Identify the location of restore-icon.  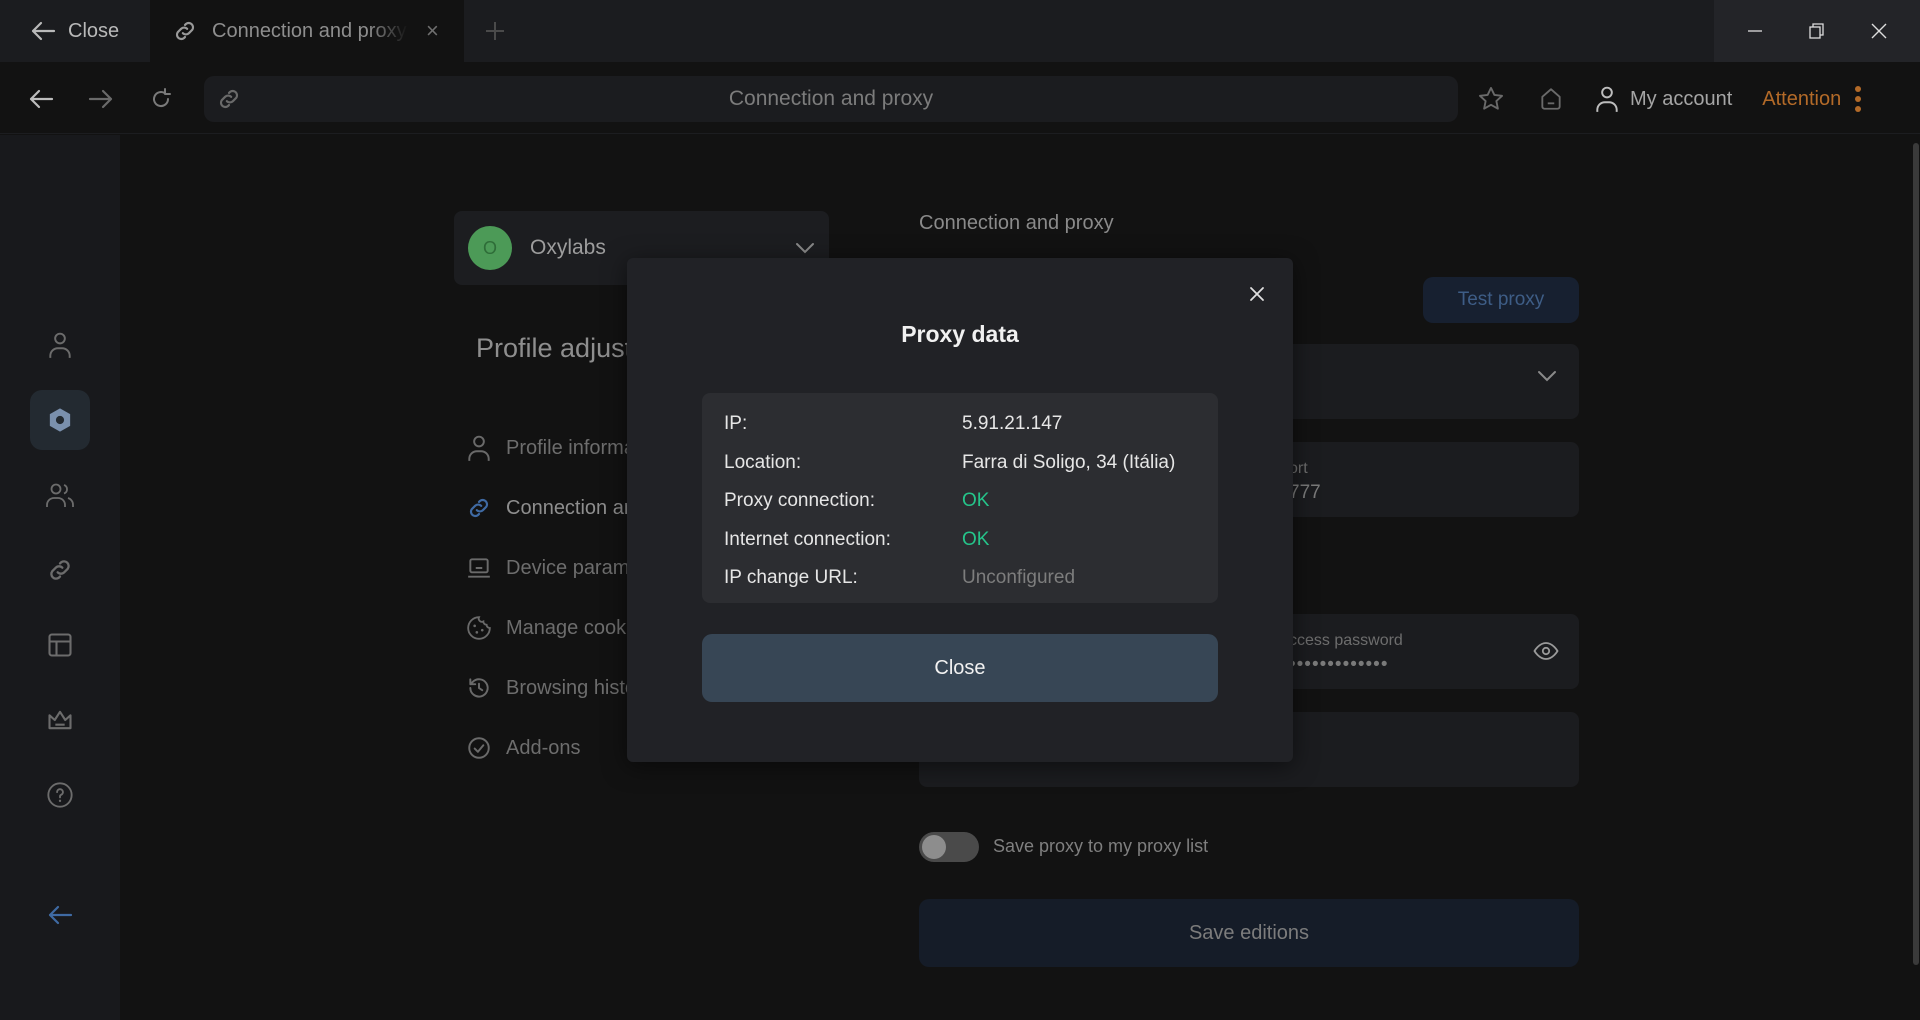
(1817, 31).